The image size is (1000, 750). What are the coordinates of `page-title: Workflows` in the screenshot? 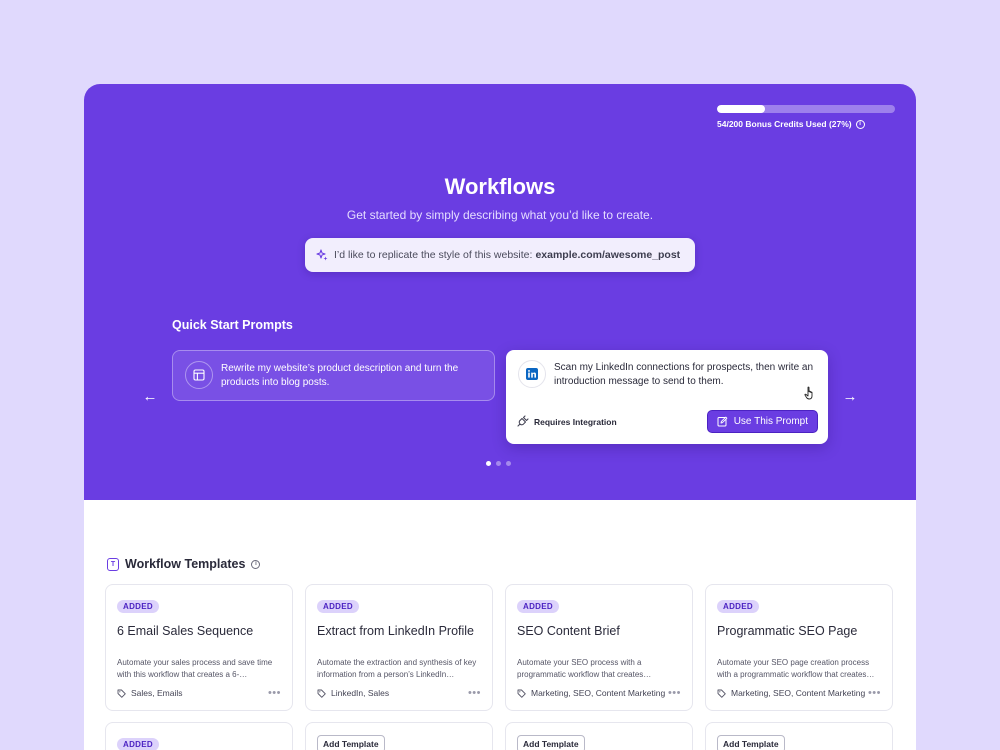 It's located at (500, 186).